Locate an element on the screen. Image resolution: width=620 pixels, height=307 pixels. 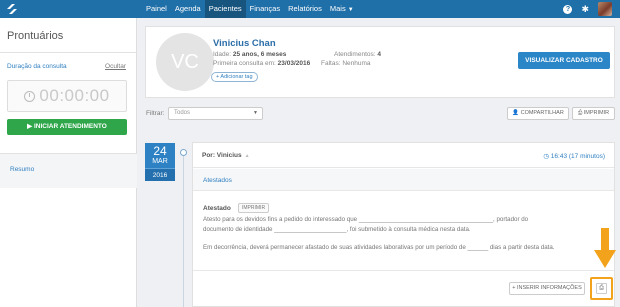
print-label: IMPRIMIR is located at coordinates (596, 113).